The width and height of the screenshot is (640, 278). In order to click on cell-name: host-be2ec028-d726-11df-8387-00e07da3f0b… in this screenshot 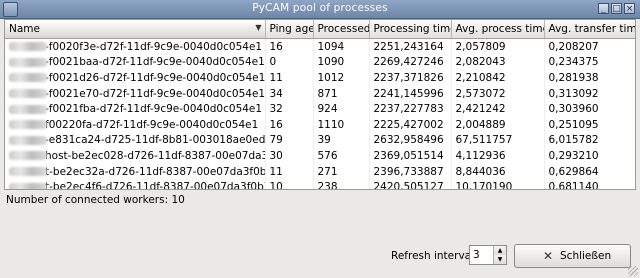, I will do `click(135, 156)`.